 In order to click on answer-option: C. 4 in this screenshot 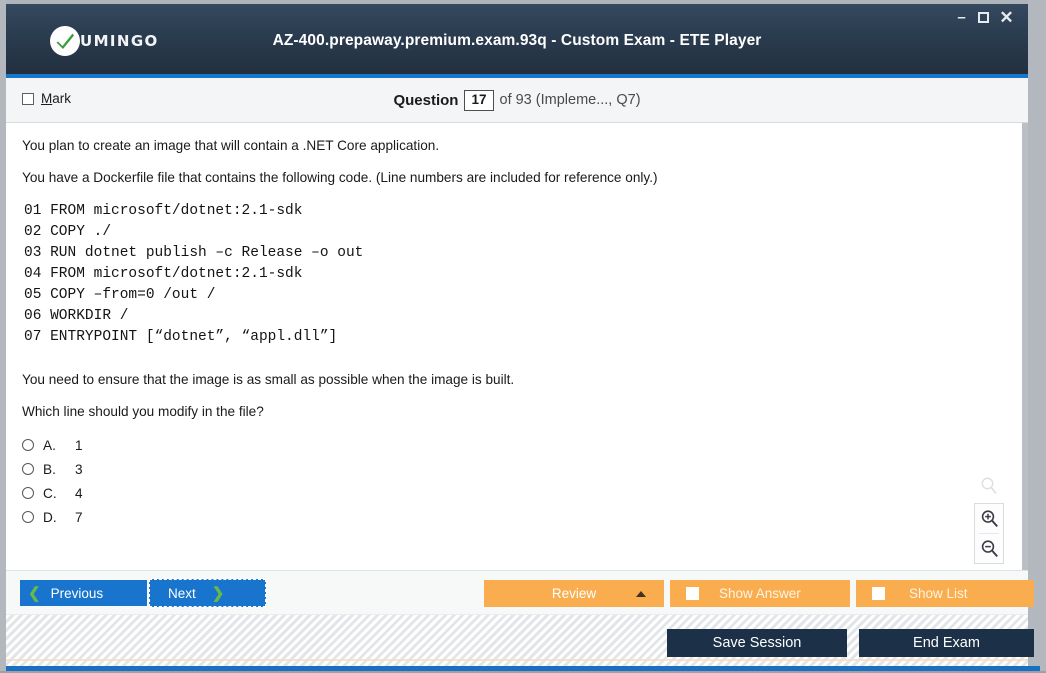, I will do `click(52, 493)`.